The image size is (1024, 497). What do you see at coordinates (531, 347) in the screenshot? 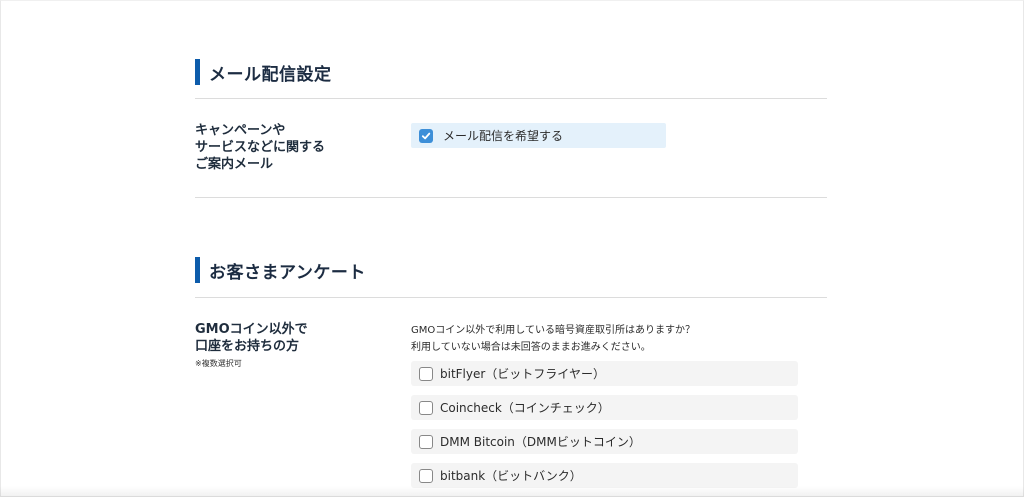
I see `survey-question-line: 利用していない場合は未回答のままお進みください。` at bounding box center [531, 347].